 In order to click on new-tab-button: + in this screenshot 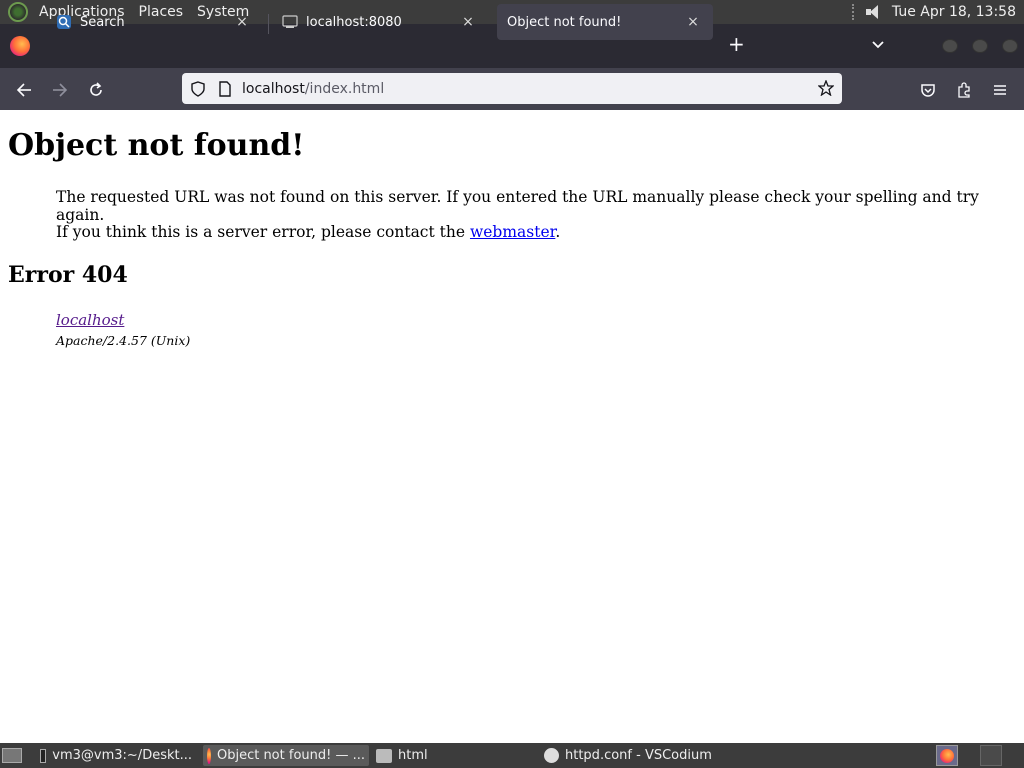, I will do `click(736, 44)`.